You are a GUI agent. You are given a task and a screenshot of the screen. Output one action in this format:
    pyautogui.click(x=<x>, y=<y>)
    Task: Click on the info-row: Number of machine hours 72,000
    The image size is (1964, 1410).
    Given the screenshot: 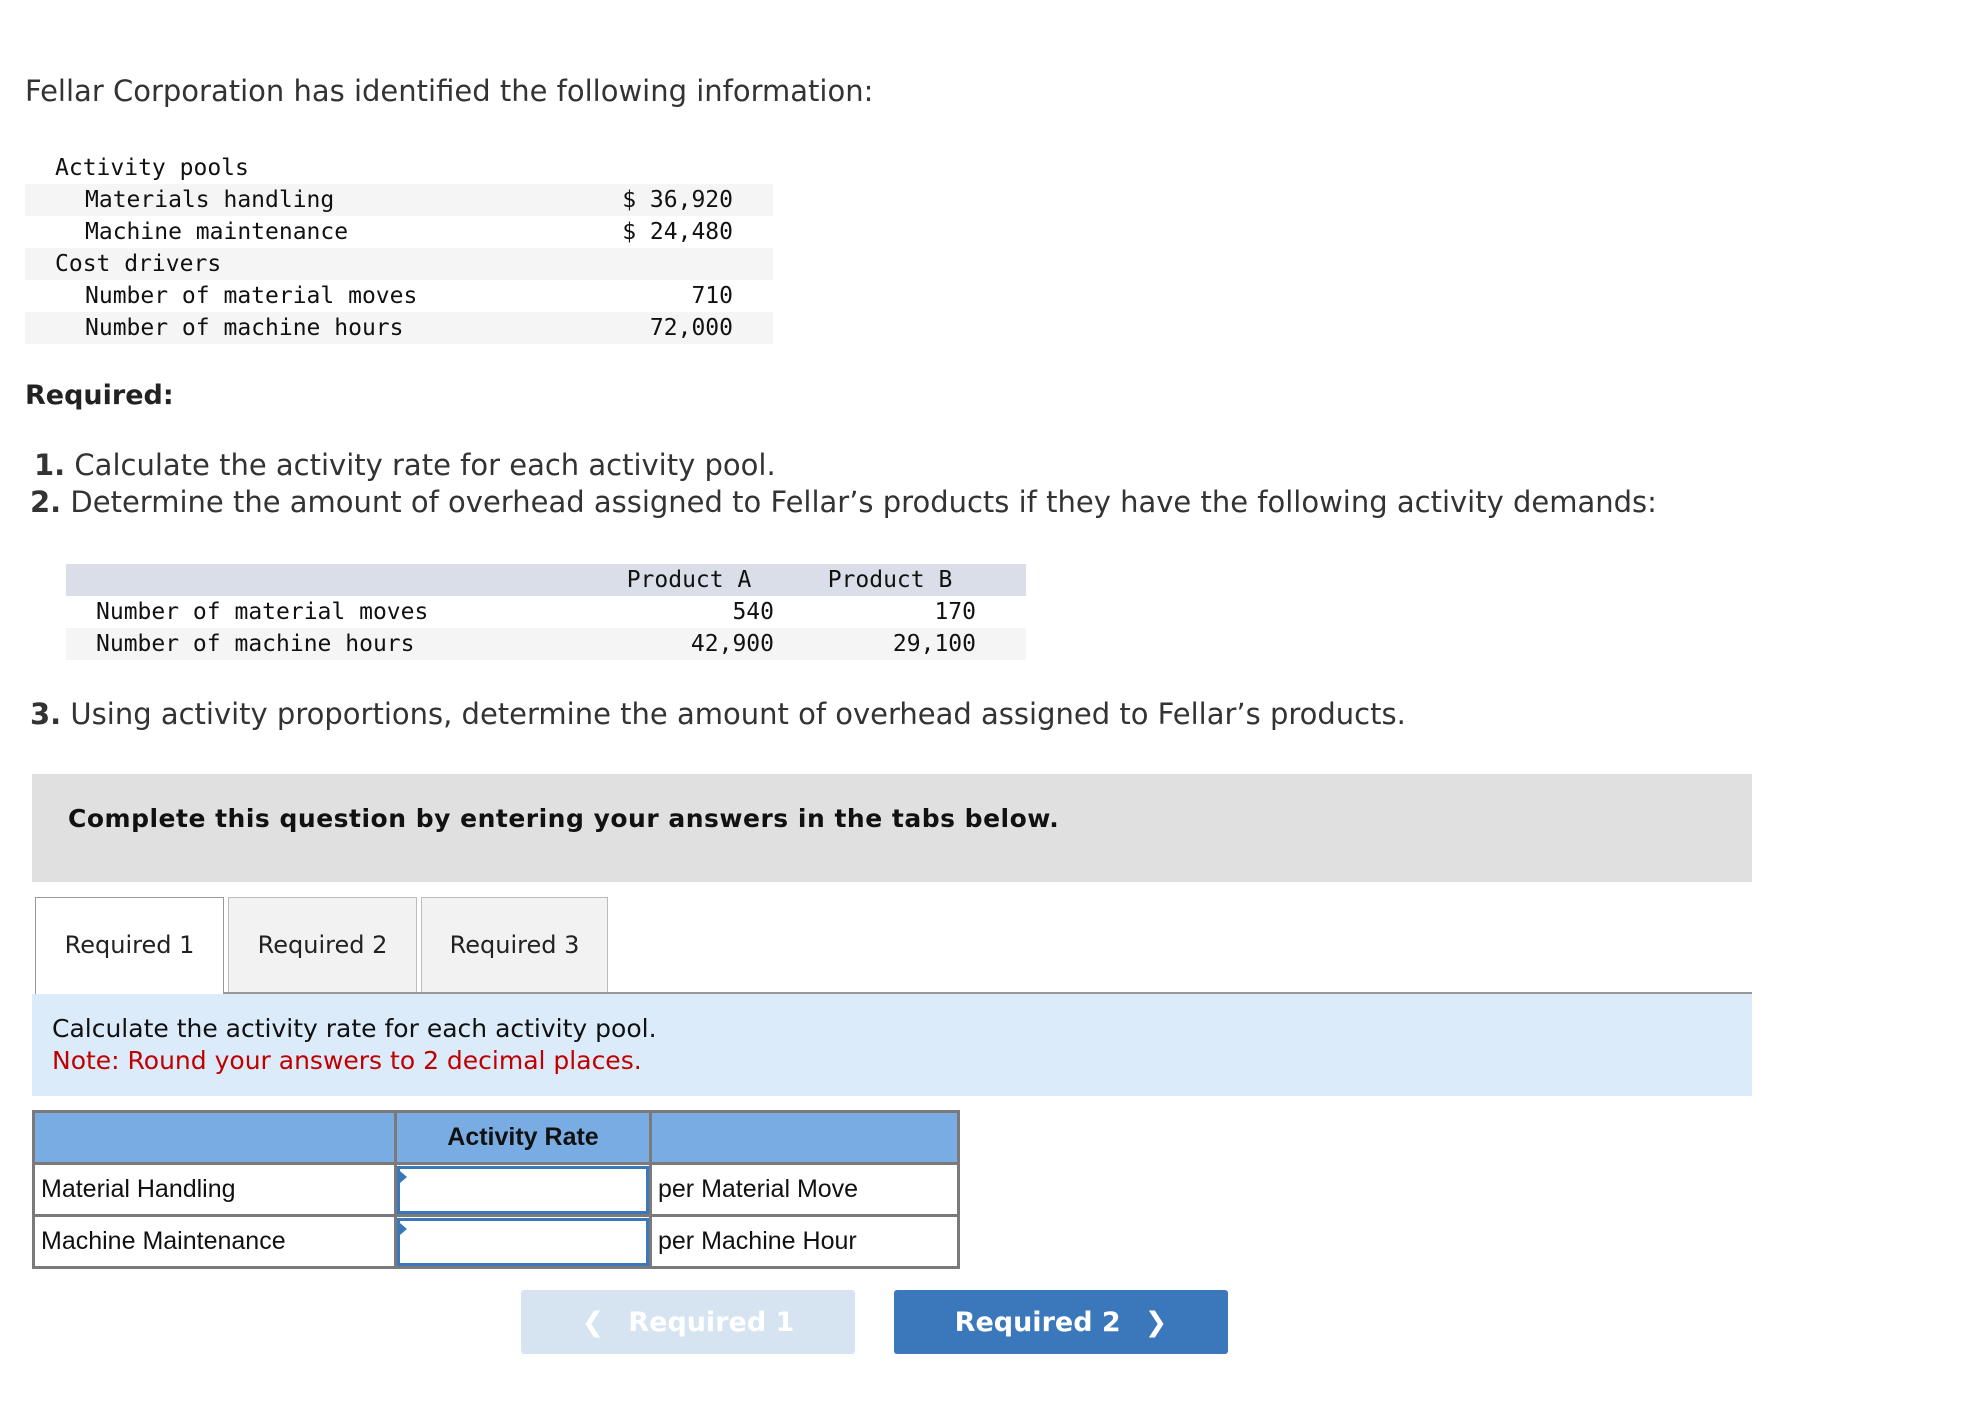 What is the action you would take?
    pyautogui.click(x=399, y=328)
    